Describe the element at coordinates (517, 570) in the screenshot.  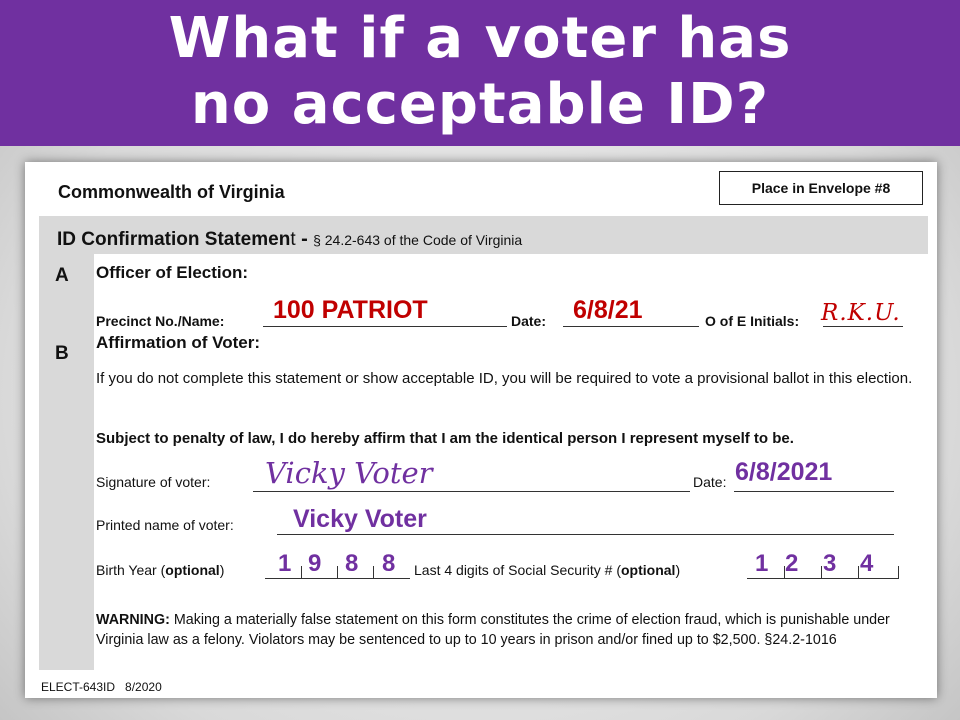
I see `ssn-label-text: Last 4 digits of Social Security # (` at that location.